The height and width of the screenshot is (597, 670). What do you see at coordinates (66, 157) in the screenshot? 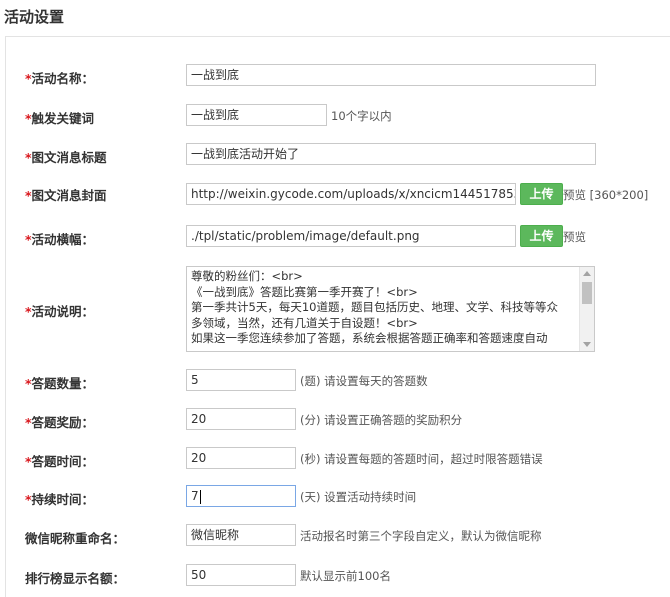
I see `news-title-label: *图文消息标题` at bounding box center [66, 157].